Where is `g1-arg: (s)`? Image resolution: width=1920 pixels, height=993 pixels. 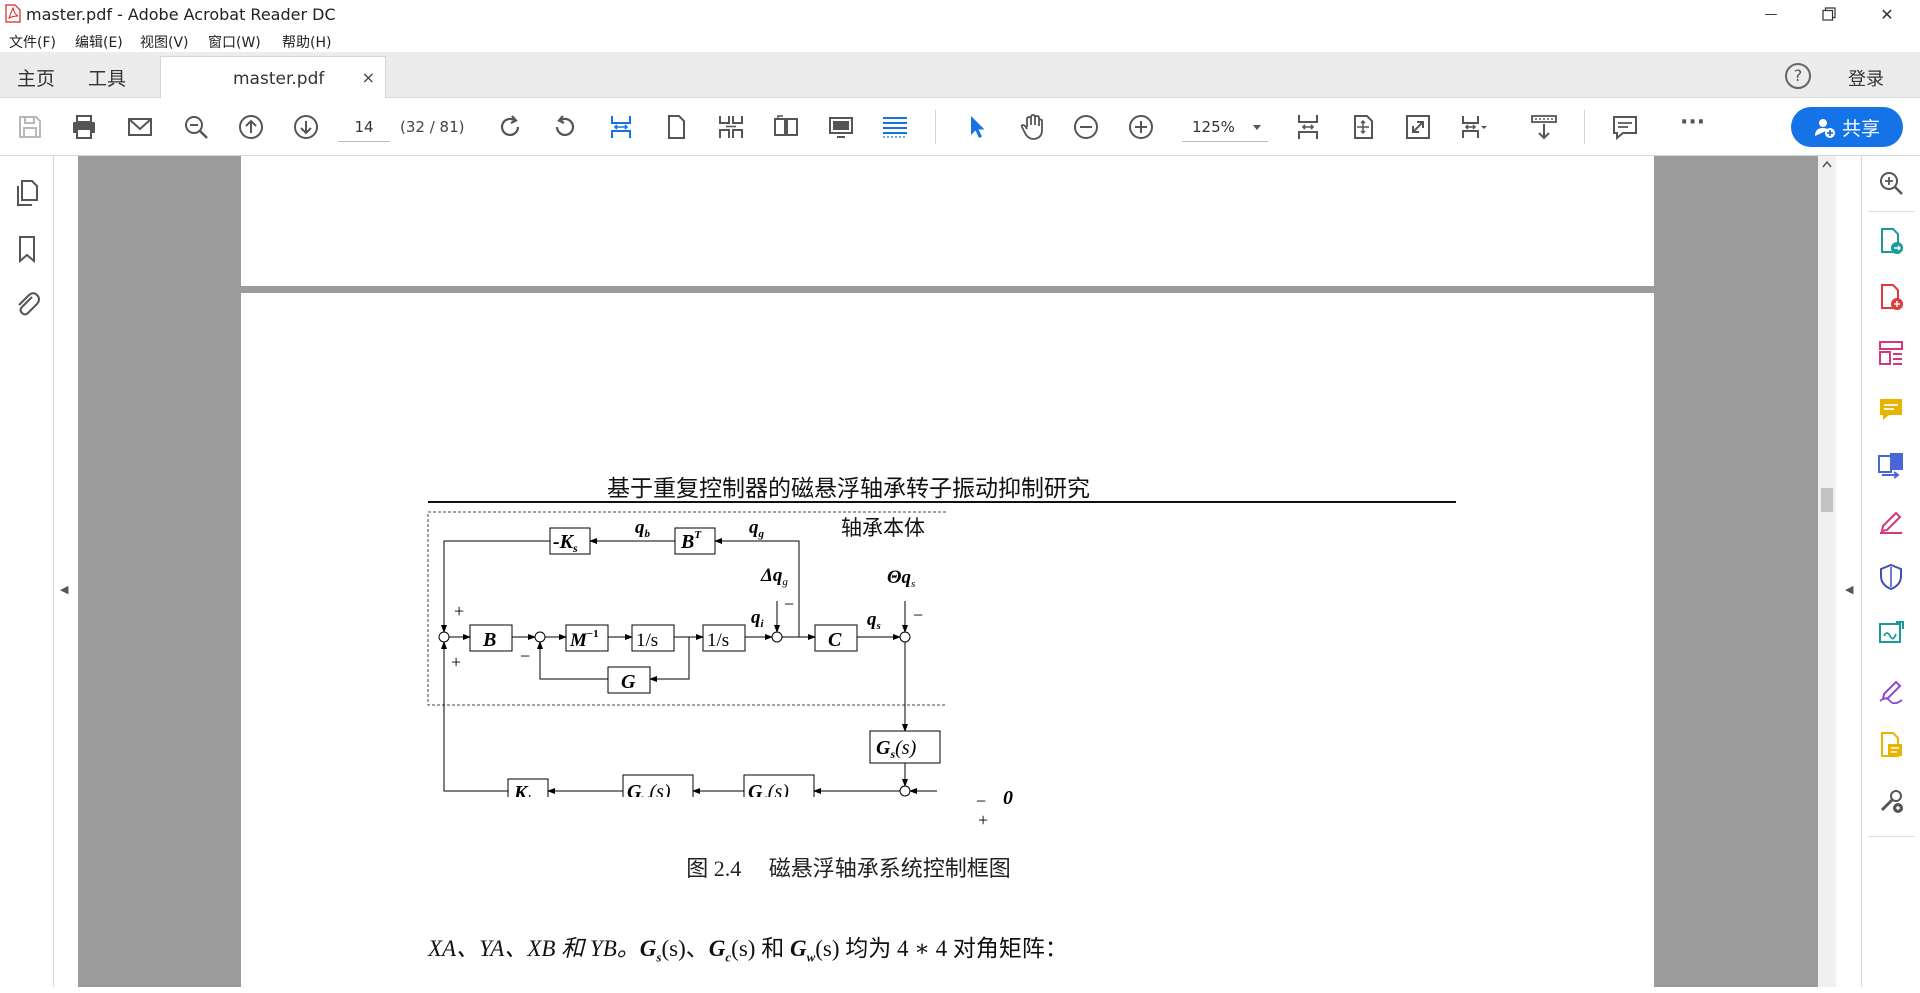
g1-arg: (s) is located at coordinates (673, 948).